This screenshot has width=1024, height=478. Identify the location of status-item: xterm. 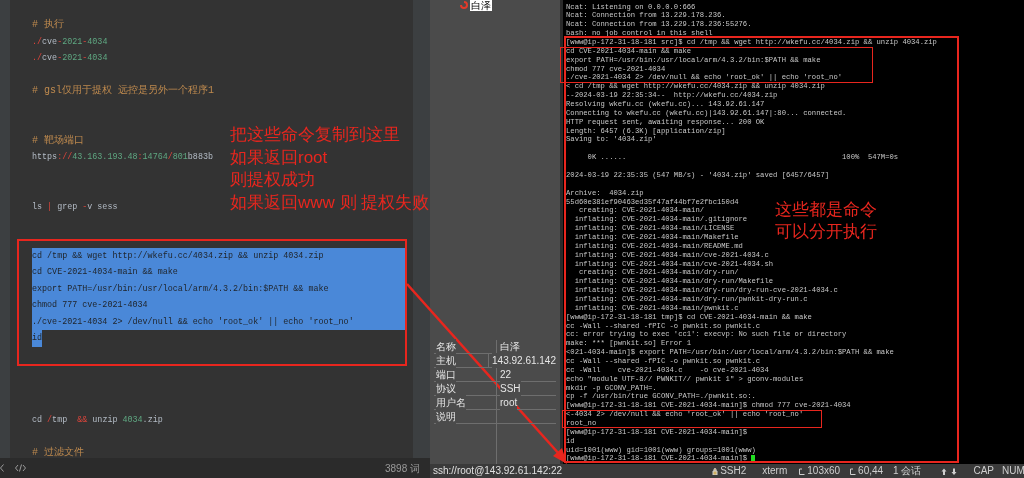
(775, 471).